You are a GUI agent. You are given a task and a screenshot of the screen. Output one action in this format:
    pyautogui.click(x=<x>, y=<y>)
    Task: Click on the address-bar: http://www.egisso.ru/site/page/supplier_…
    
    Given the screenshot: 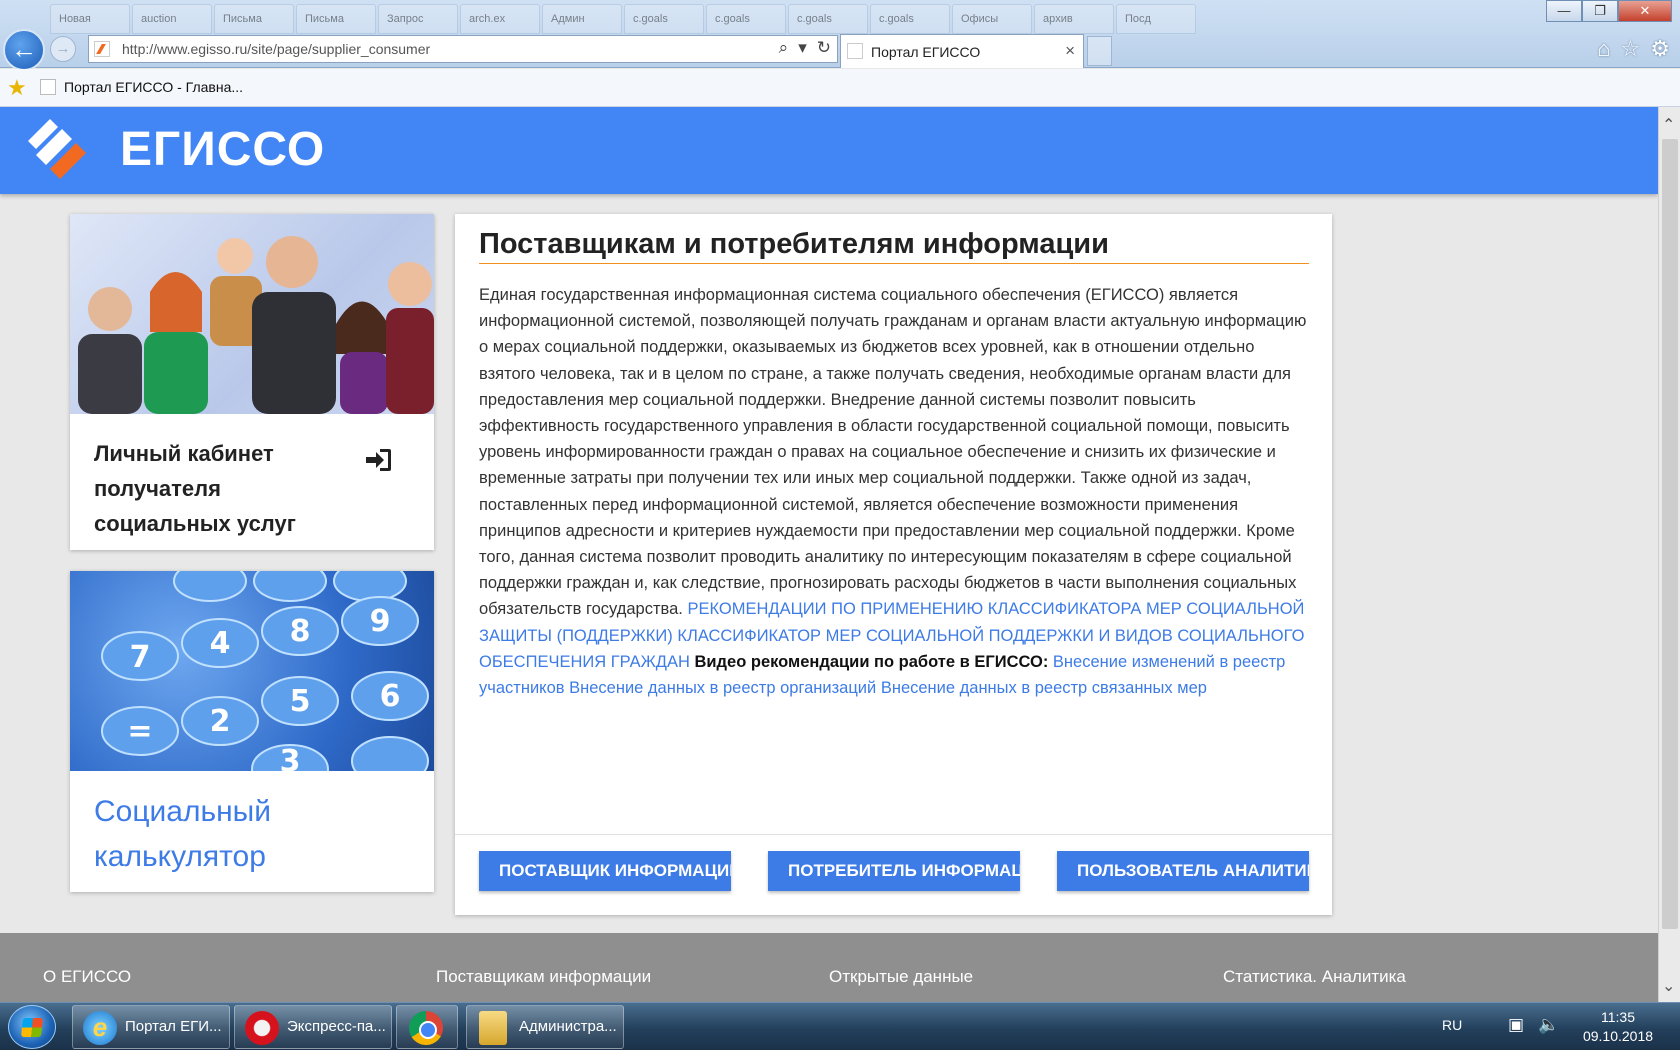 What is the action you would take?
    pyautogui.click(x=463, y=49)
    